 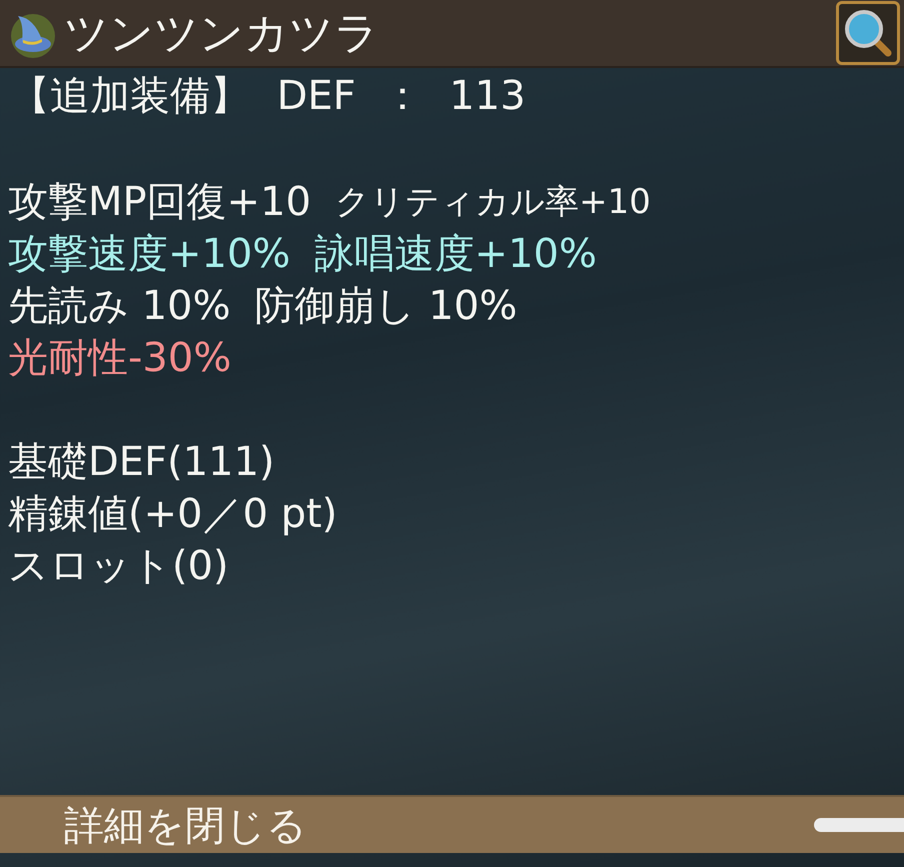 I want to click on stat-text: 攻撃速度+10%, so click(x=149, y=254).